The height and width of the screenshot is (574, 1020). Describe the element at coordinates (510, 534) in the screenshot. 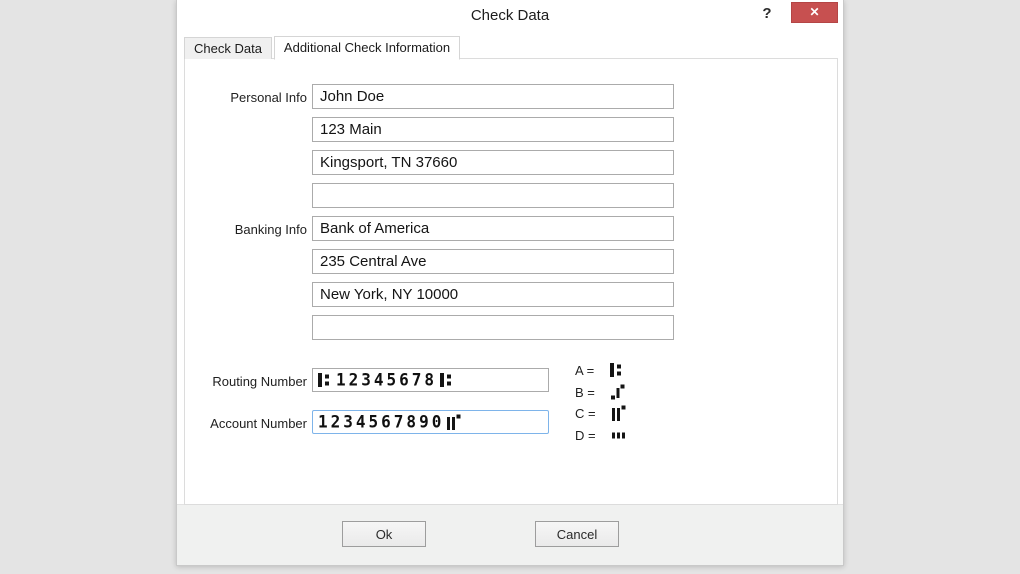

I see `dialog-footer: Ok Cancel` at that location.